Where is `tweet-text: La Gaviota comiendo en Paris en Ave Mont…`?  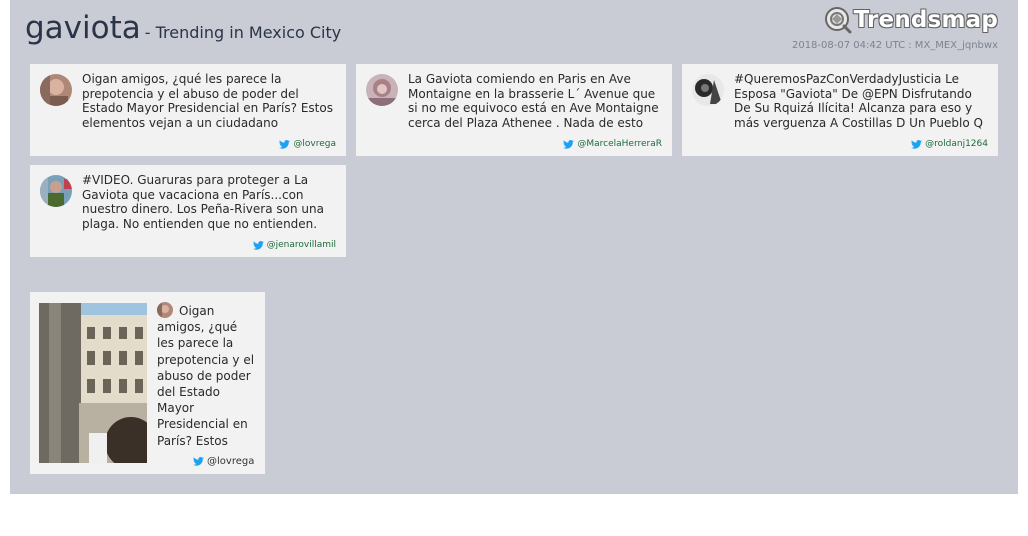
tweet-text: La Gaviota comiendo en Paris en Ave Mont… is located at coordinates (533, 101).